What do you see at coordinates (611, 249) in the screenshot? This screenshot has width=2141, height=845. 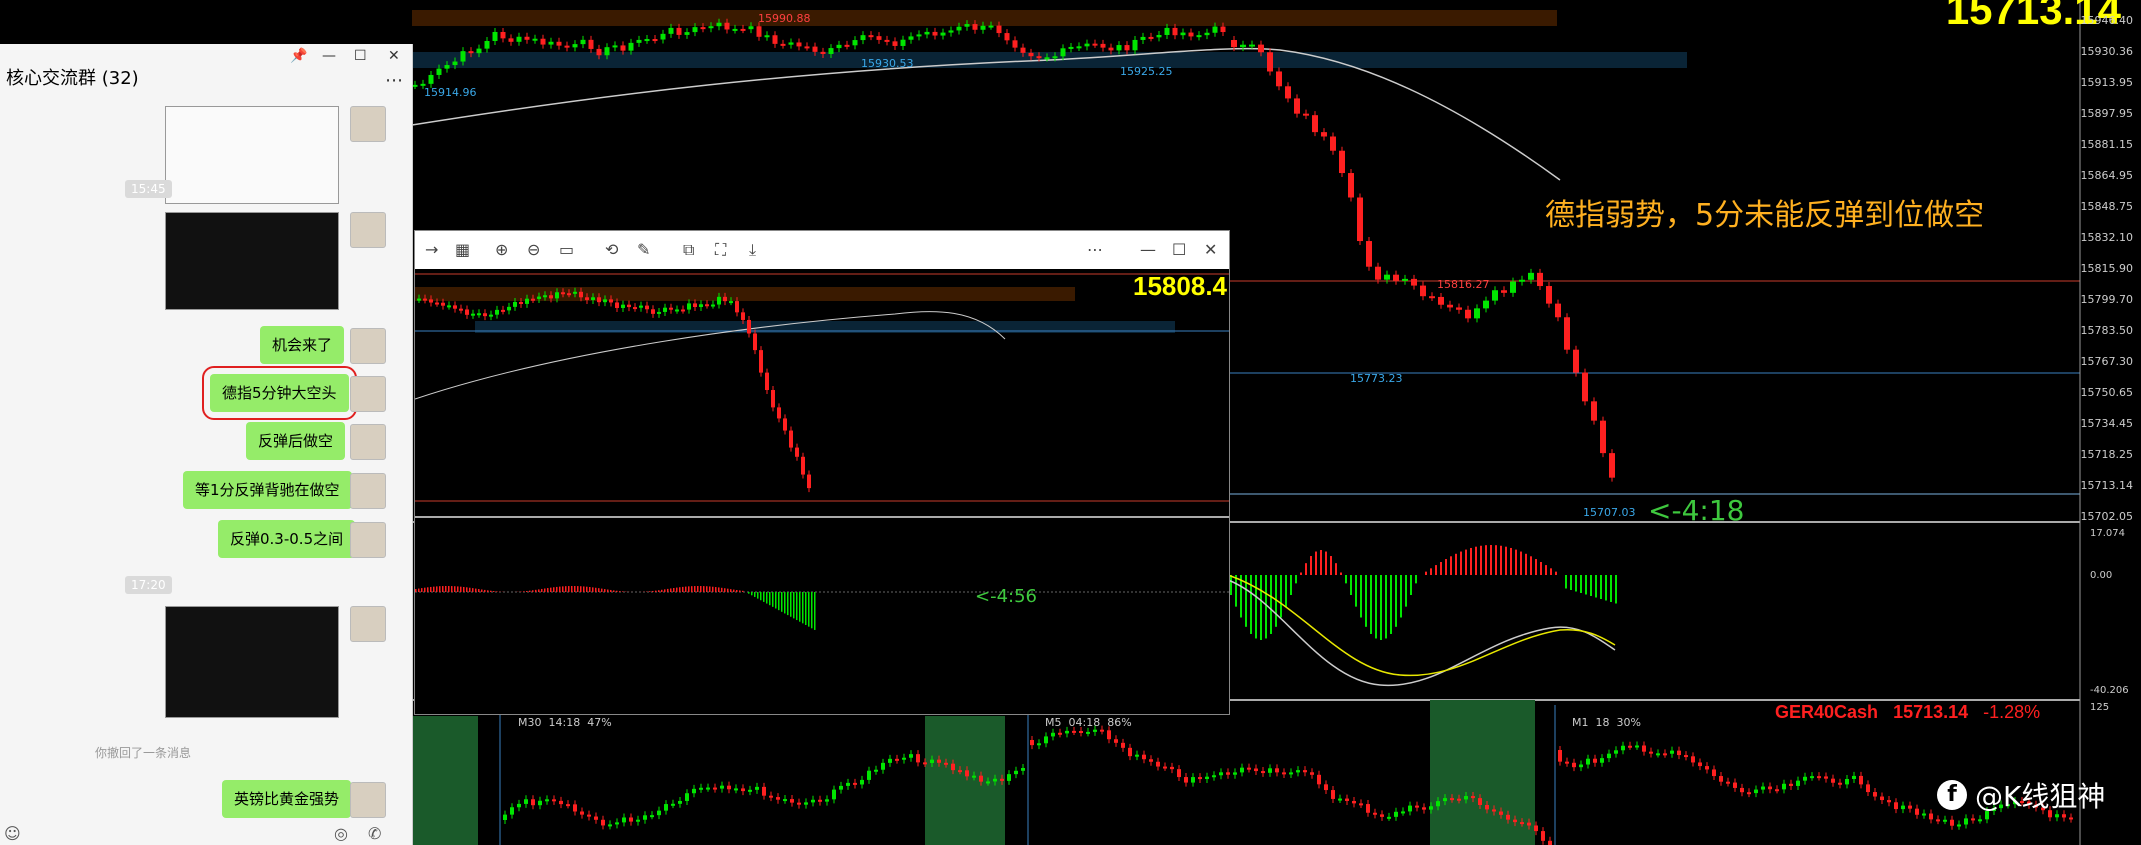 I see `rotate-icon: ⟲` at bounding box center [611, 249].